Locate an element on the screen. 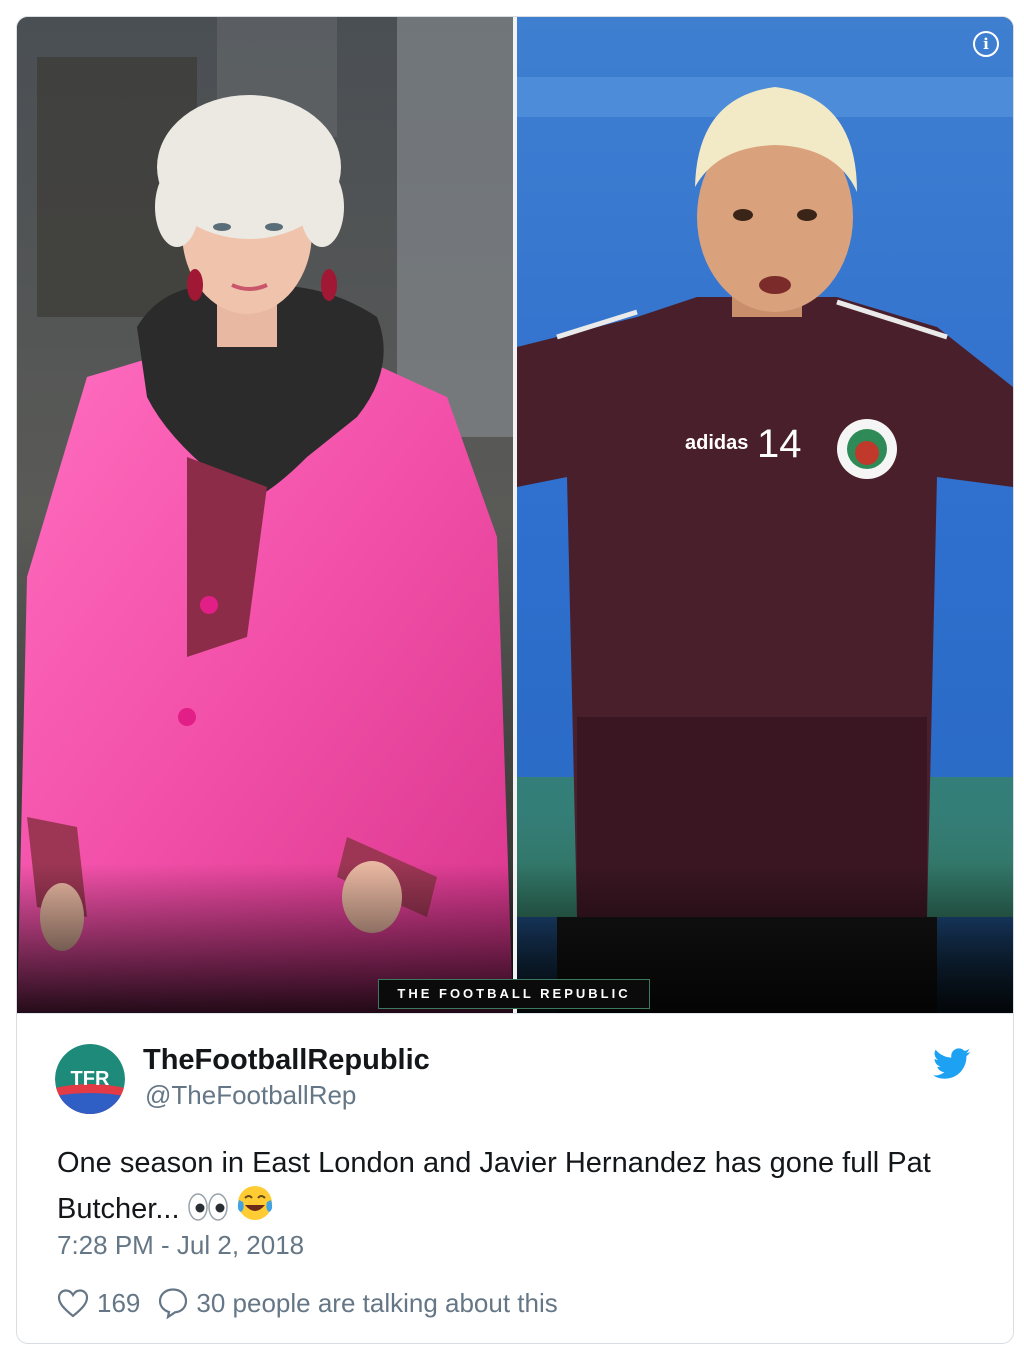 This screenshot has width=1024, height=1354. media-watermark: THE FOOTBALL REPUBLIC is located at coordinates (514, 994).